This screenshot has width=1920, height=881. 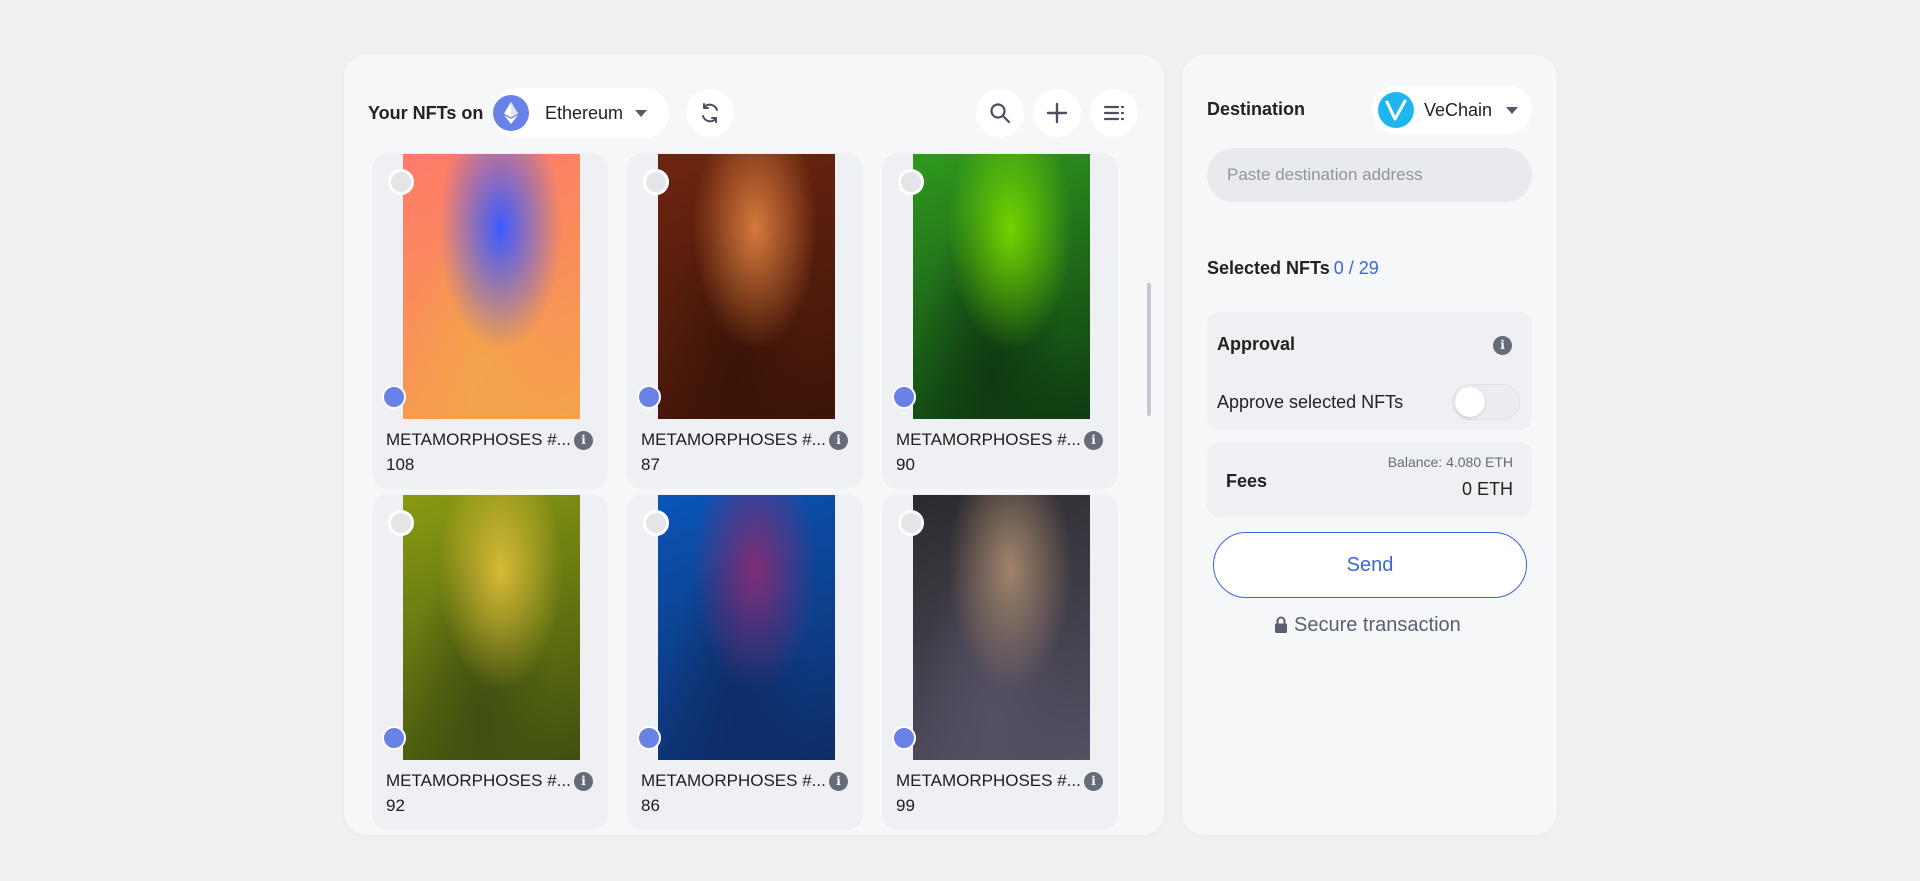 What do you see at coordinates (905, 805) in the screenshot?
I see `nft-token-id: 99` at bounding box center [905, 805].